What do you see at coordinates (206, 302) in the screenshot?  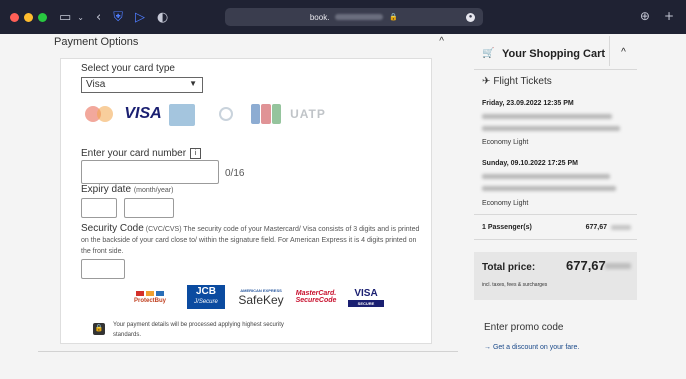 I see `jcb-secure-sub: J/Secure` at bounding box center [206, 302].